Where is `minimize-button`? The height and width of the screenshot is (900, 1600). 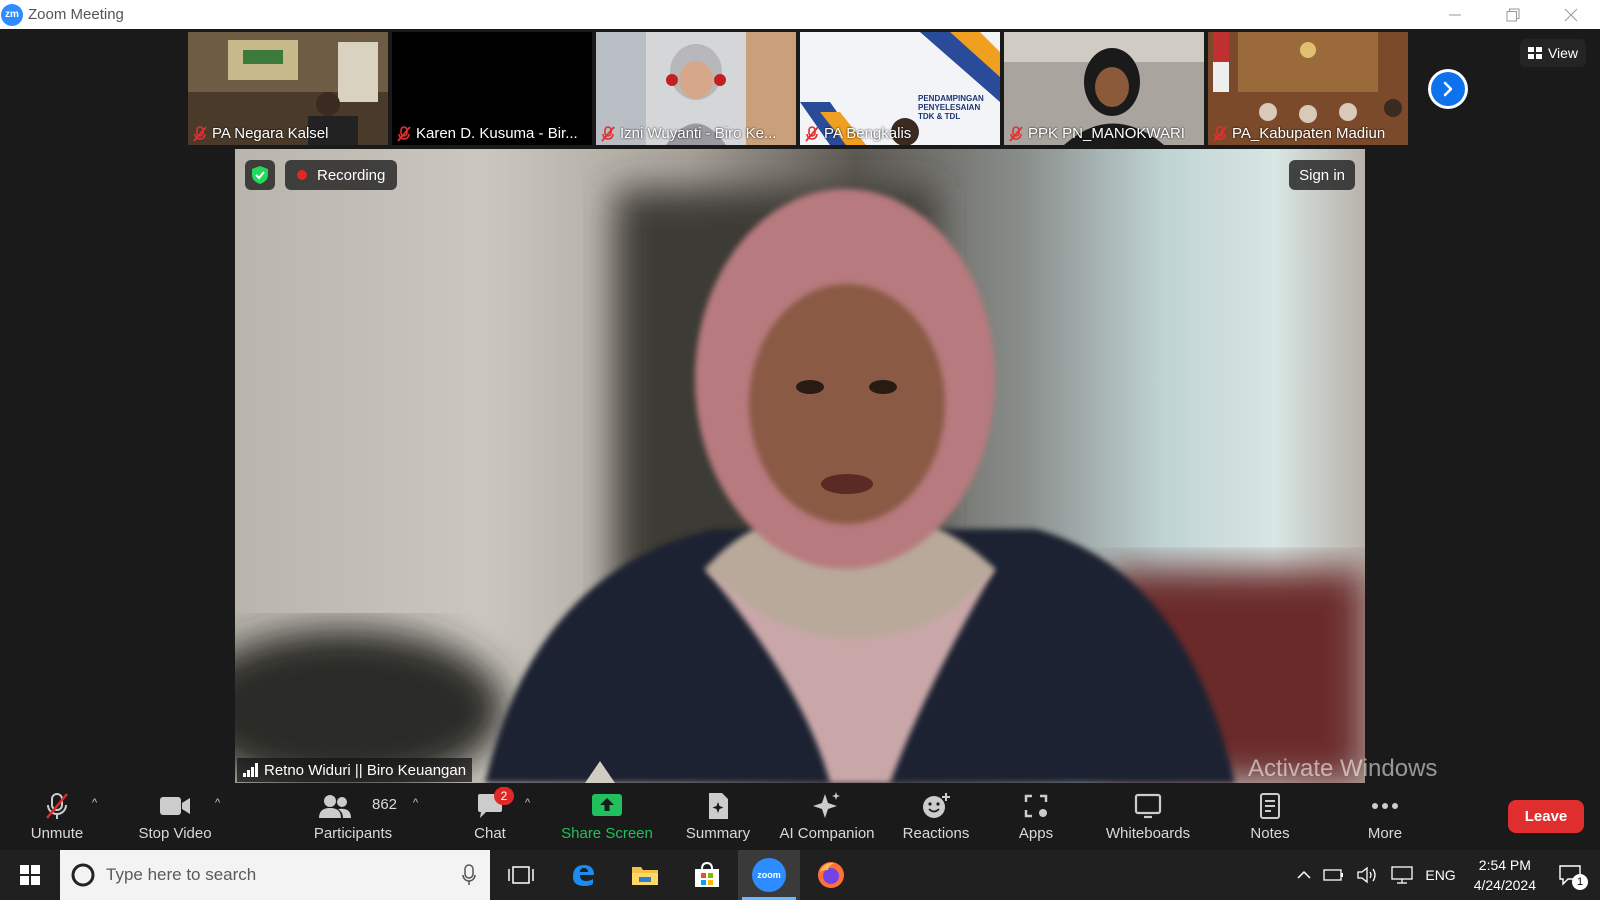
minimize-button is located at coordinates (1455, 14).